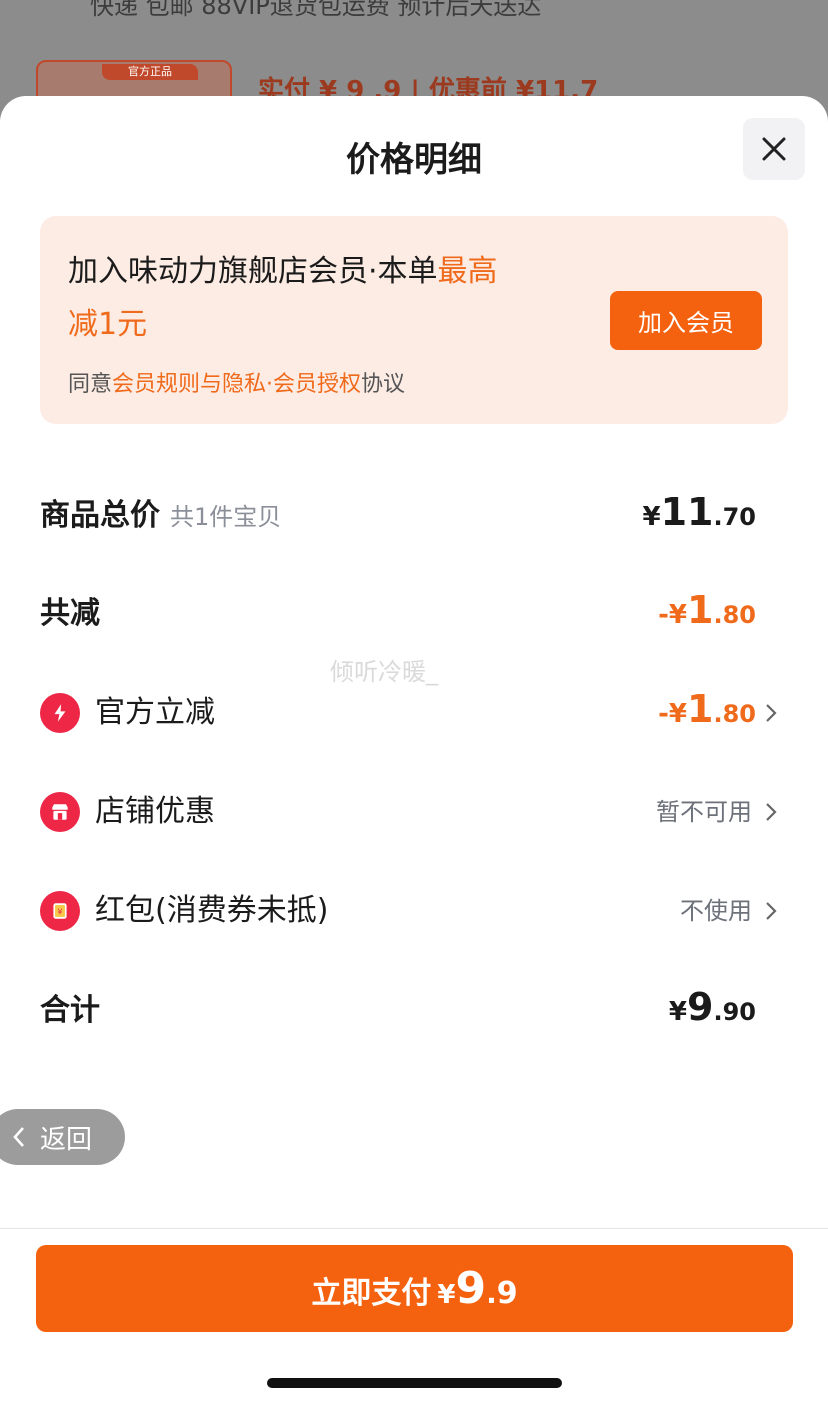  Describe the element at coordinates (414, 516) in the screenshot. I see `row-total-price: 商品总价 共1件宝贝 ¥11. 70` at that location.